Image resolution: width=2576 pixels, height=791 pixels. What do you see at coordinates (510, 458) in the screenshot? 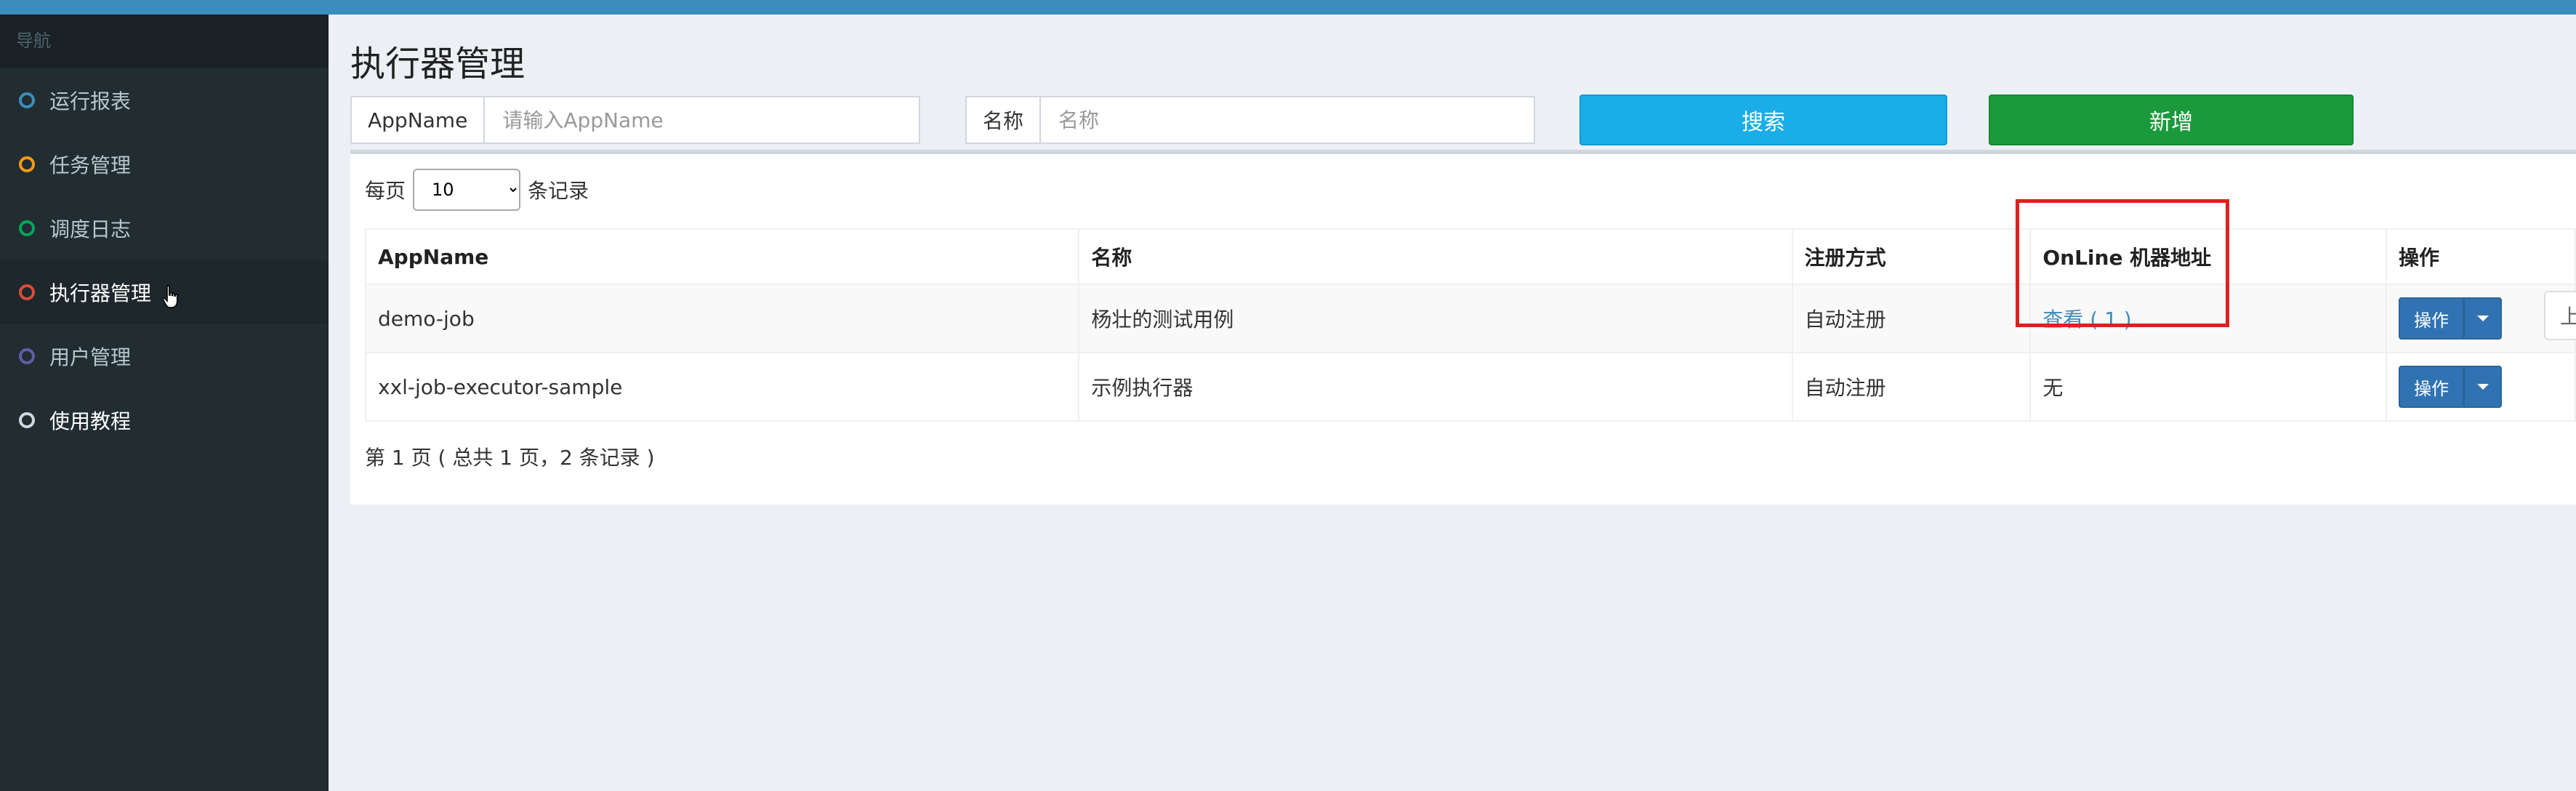
I see `table-info: 第 1 页 ( 总共 1 页，2 条记录 )` at bounding box center [510, 458].